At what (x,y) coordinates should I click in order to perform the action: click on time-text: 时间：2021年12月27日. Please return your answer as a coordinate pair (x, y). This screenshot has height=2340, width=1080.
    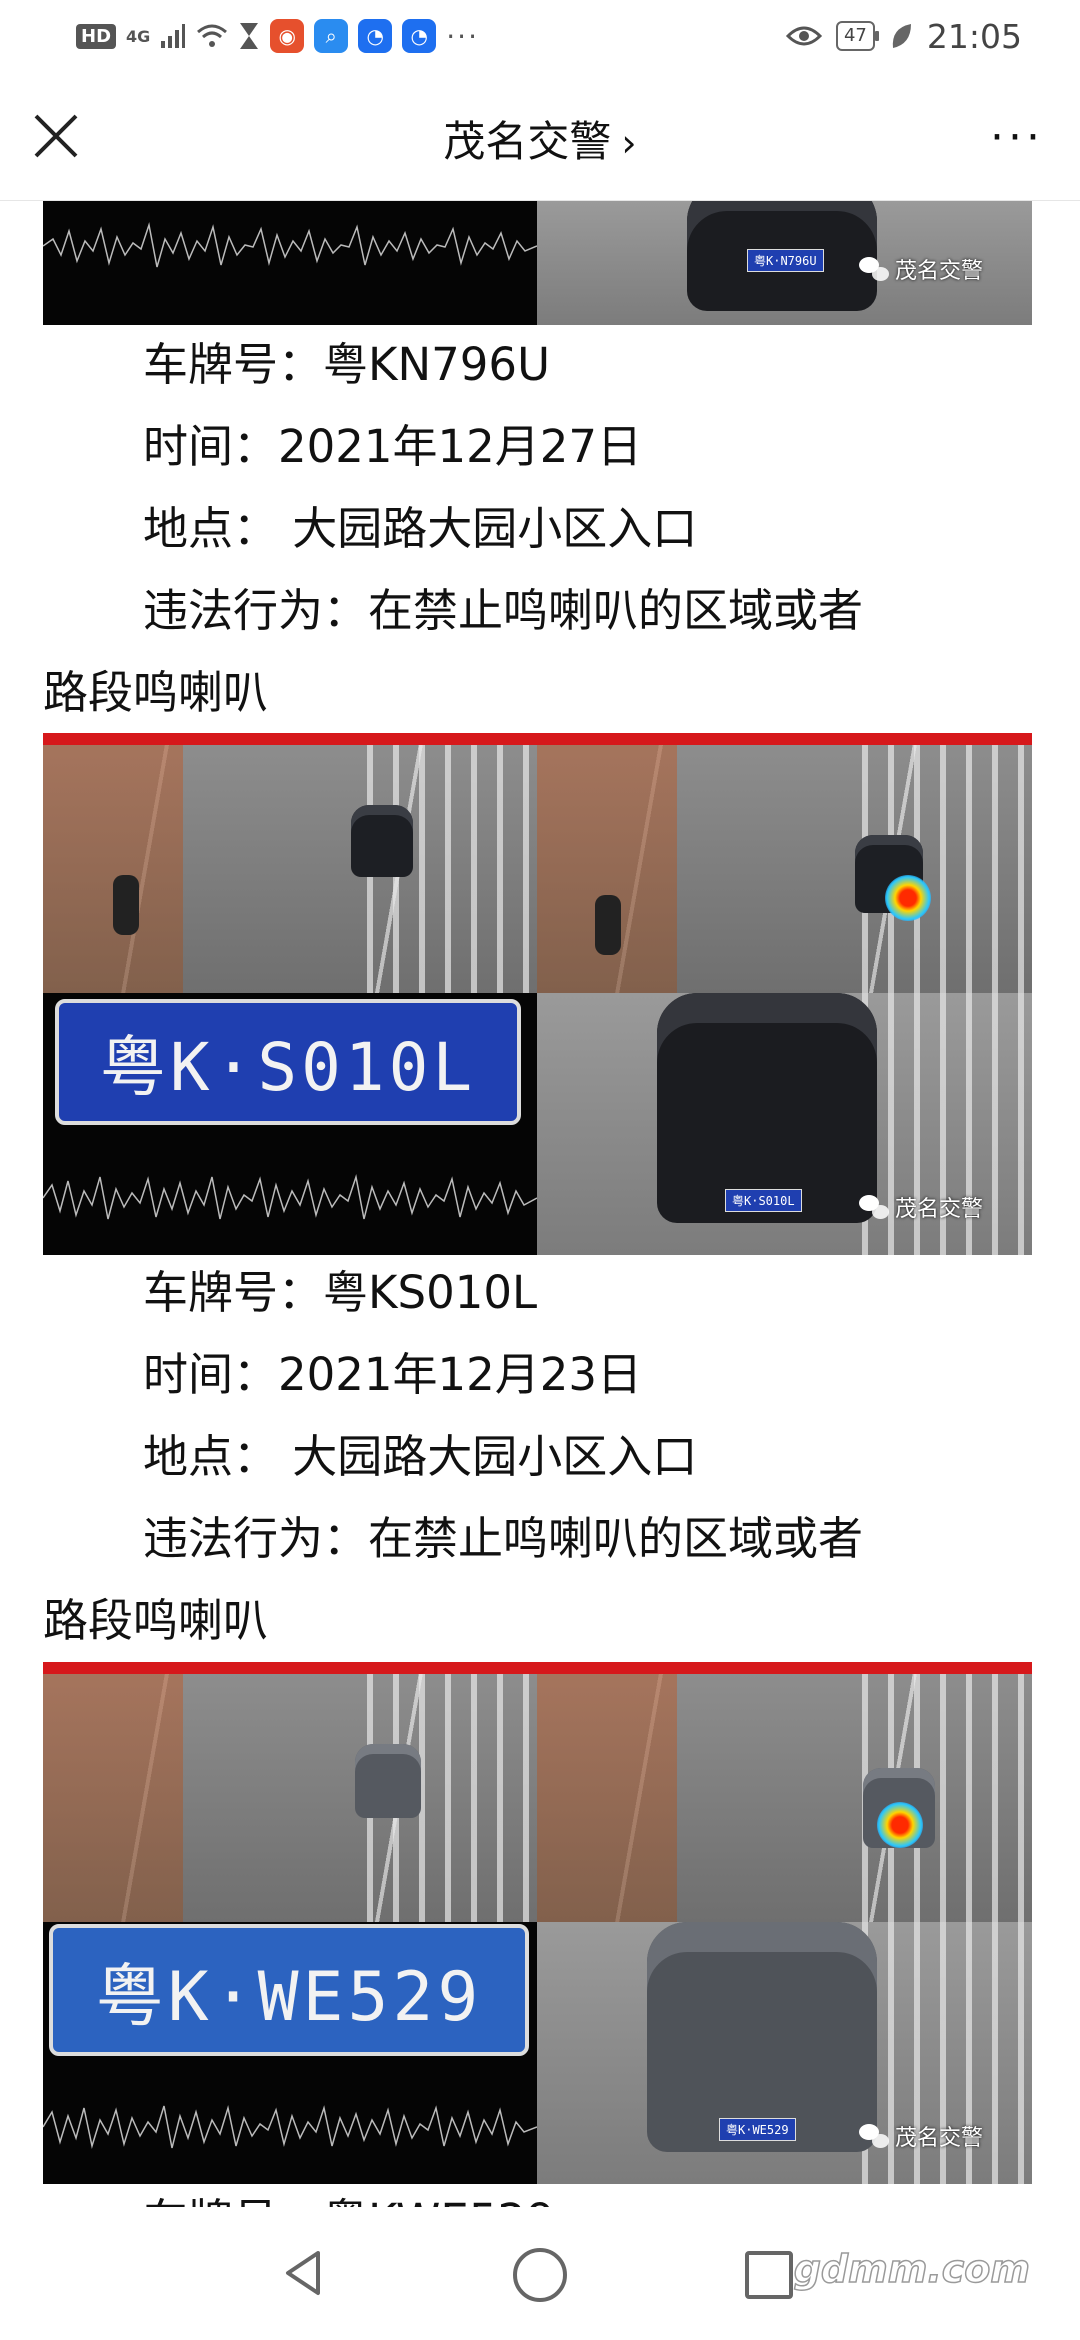
    Looking at the image, I should click on (393, 446).